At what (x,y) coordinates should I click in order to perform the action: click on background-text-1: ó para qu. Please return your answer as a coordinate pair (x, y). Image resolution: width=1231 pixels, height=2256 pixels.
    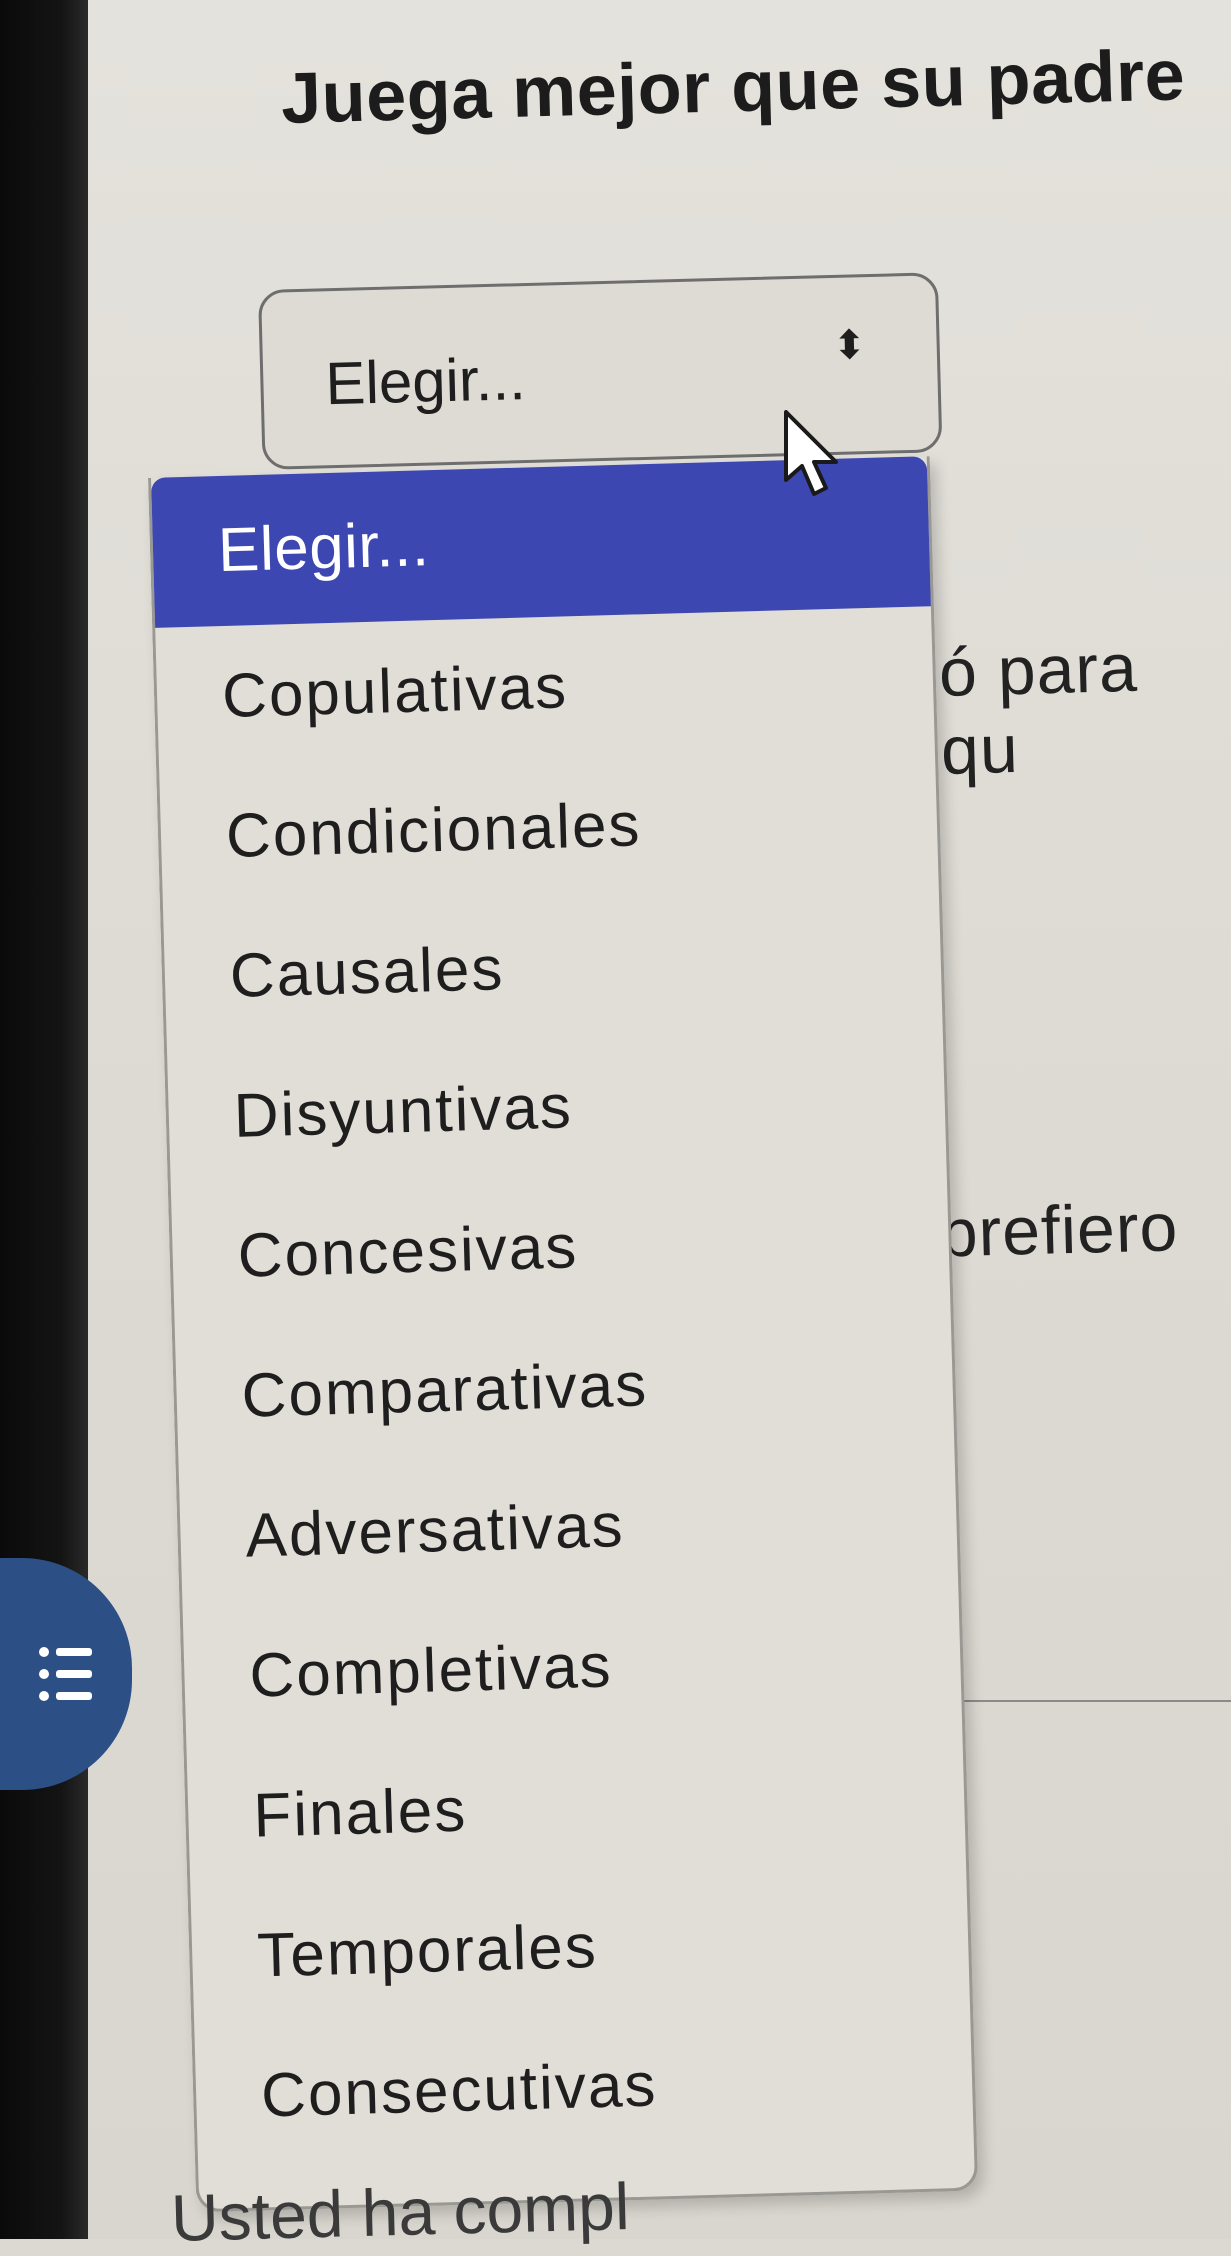
    Looking at the image, I should click on (1038, 709).